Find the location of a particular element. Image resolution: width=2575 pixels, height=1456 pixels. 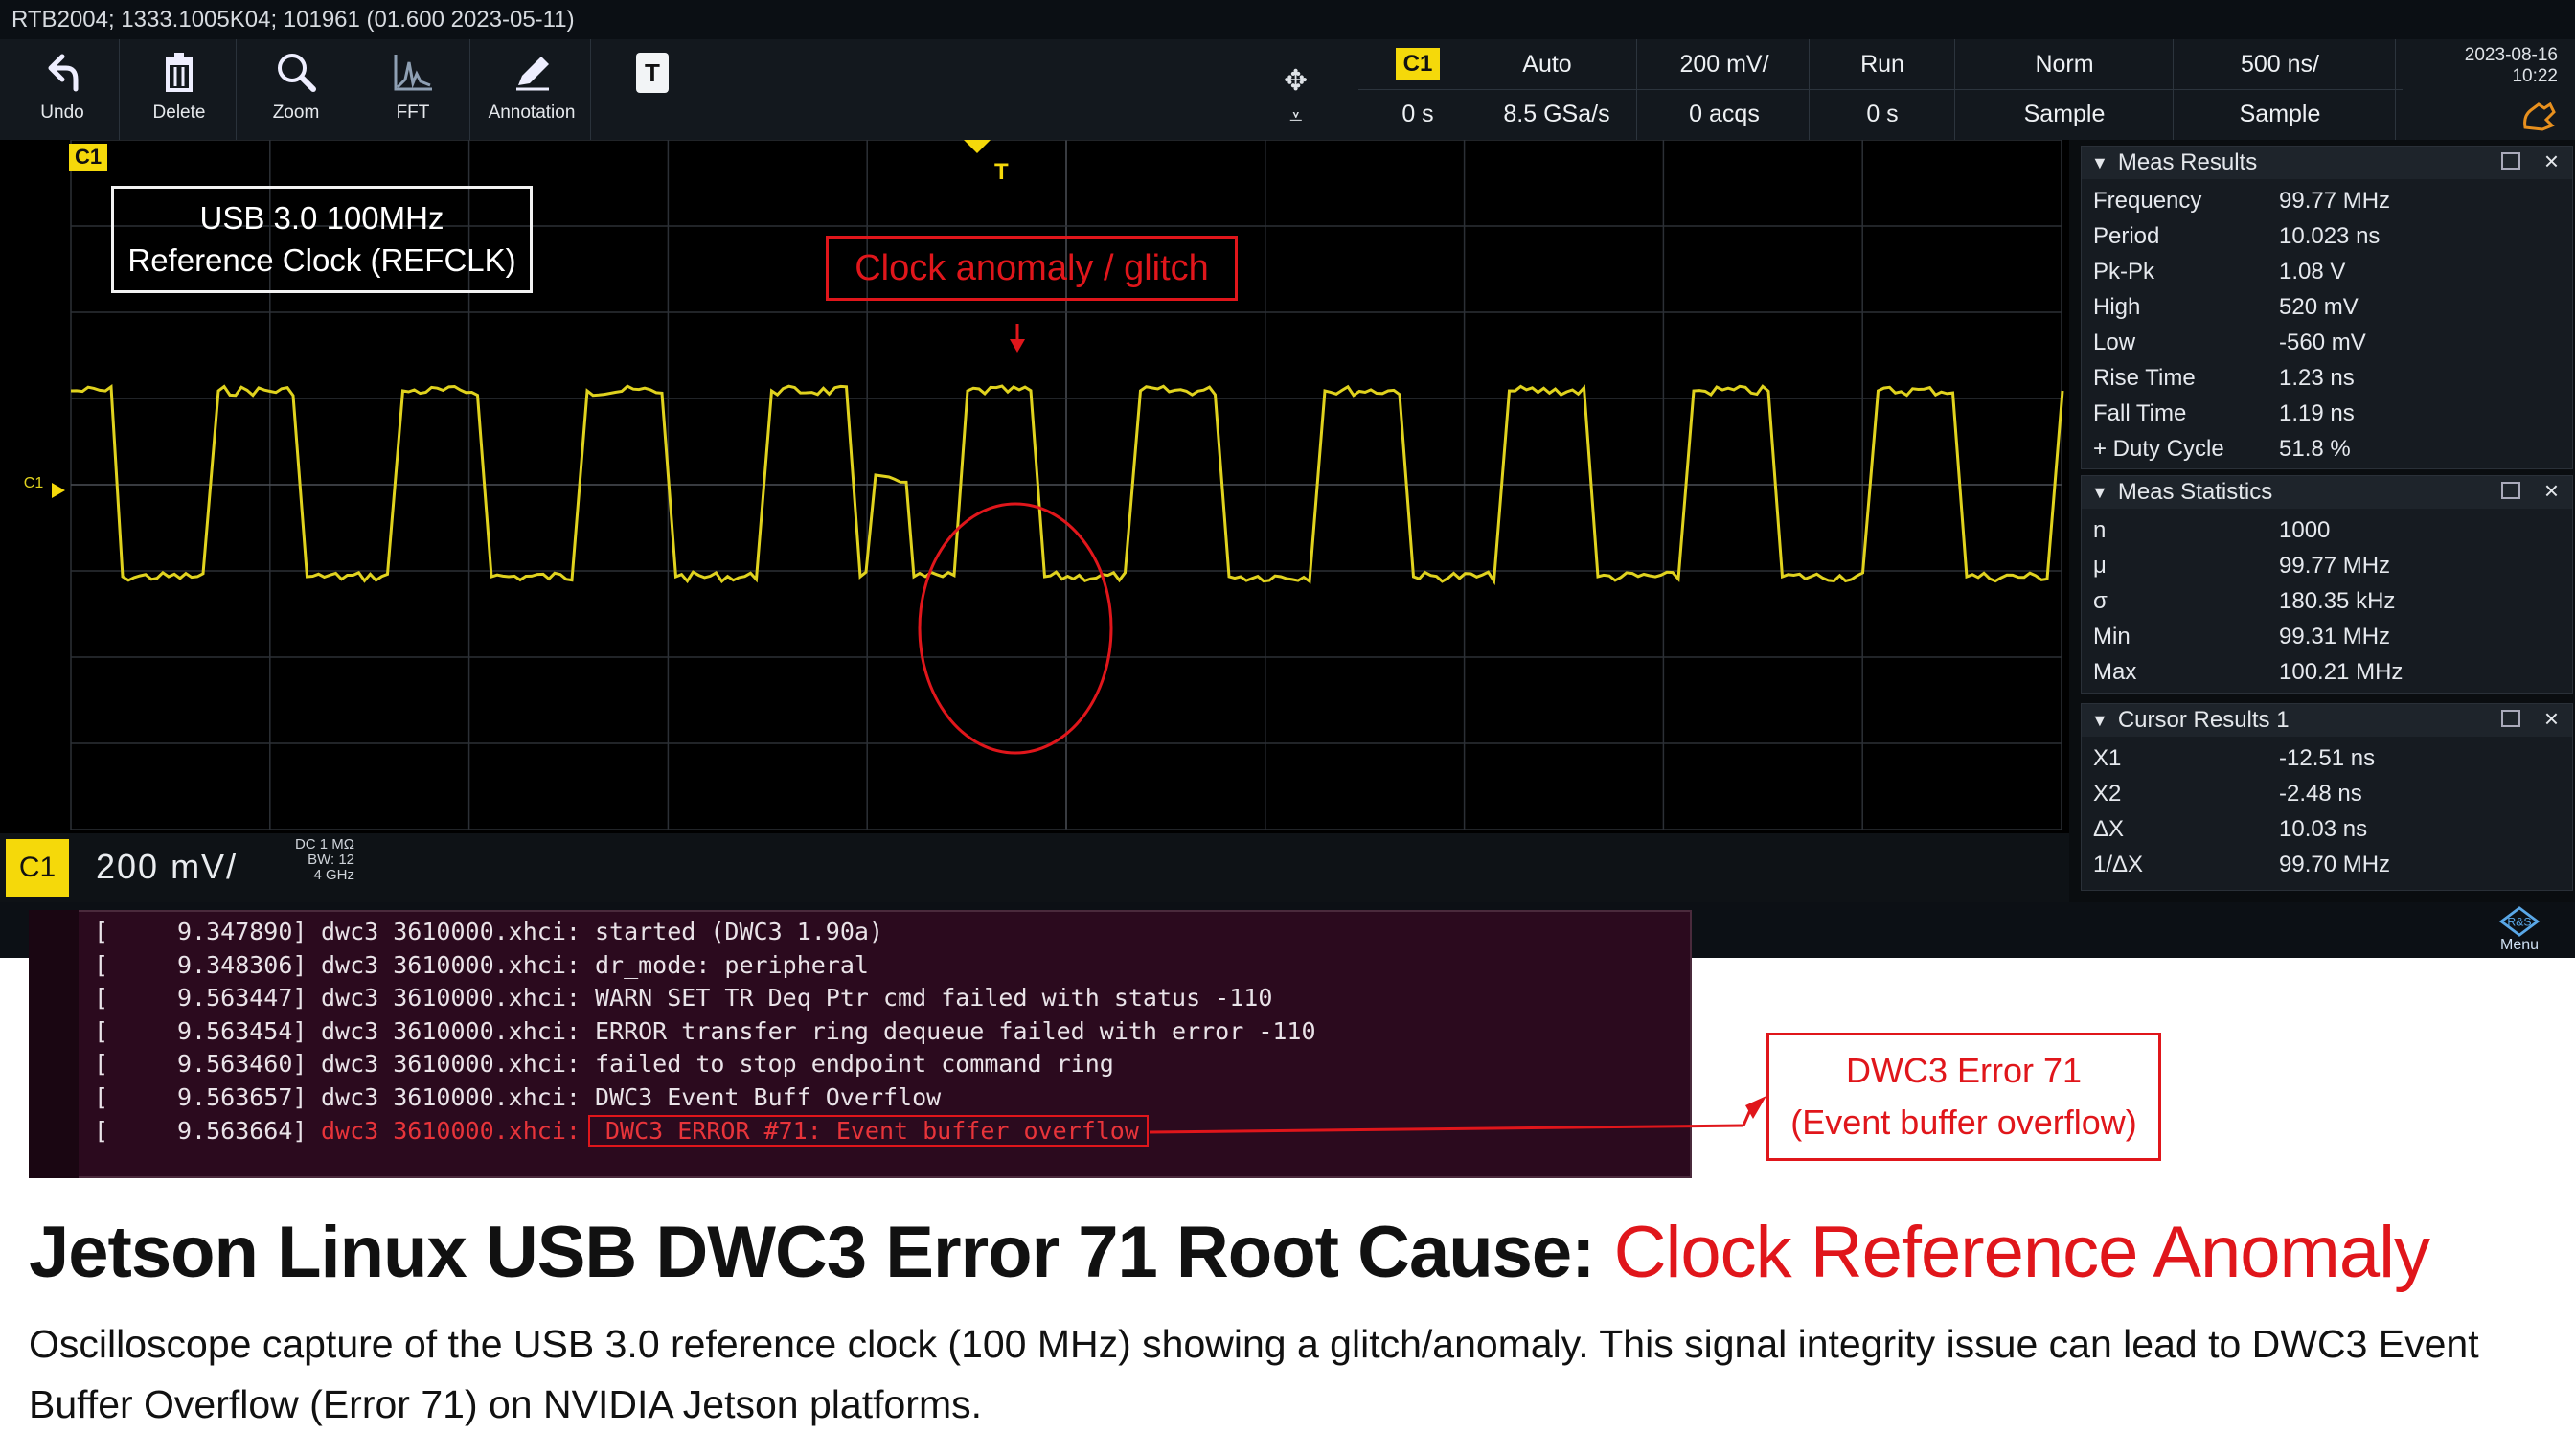

menu-button: R&S Menu is located at coordinates (2519, 930).